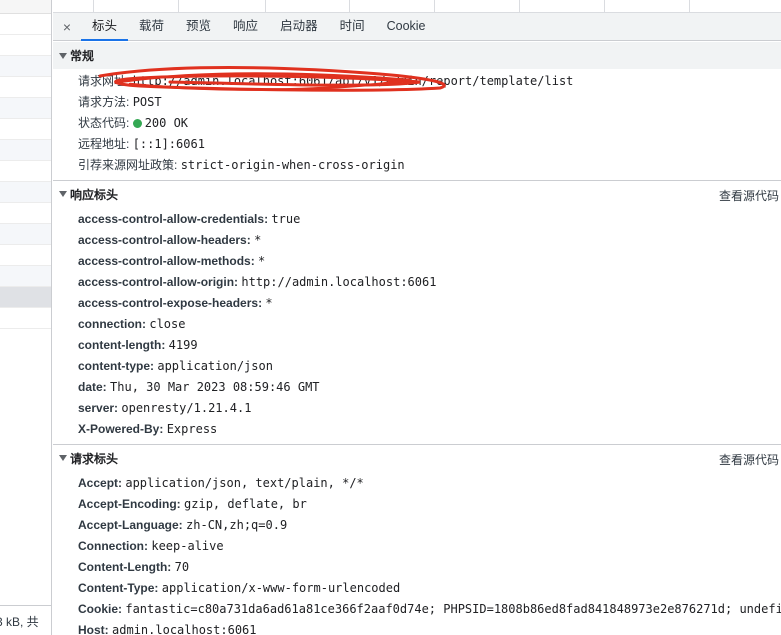 The width and height of the screenshot is (781, 635). What do you see at coordinates (122, 345) in the screenshot?
I see `header-name: content-length:` at bounding box center [122, 345].